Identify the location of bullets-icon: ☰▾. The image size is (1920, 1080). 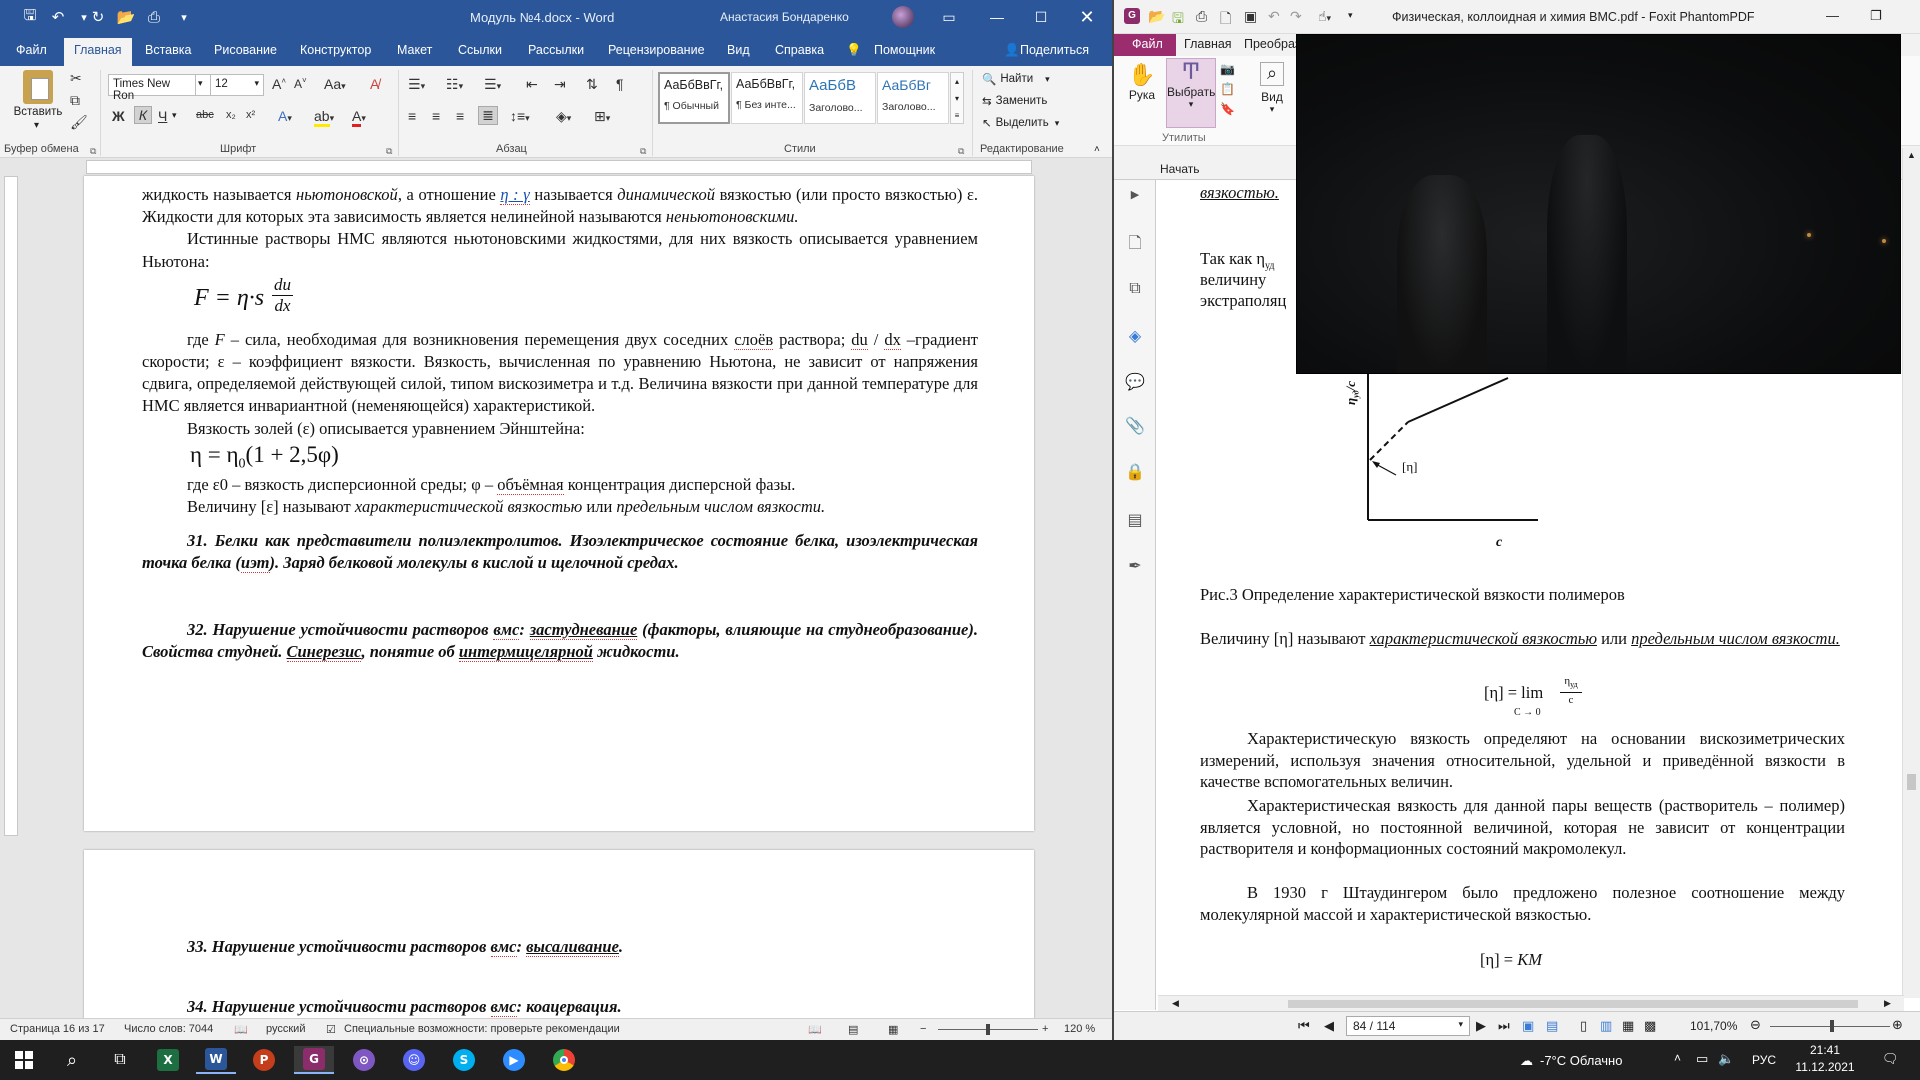
(416, 84).